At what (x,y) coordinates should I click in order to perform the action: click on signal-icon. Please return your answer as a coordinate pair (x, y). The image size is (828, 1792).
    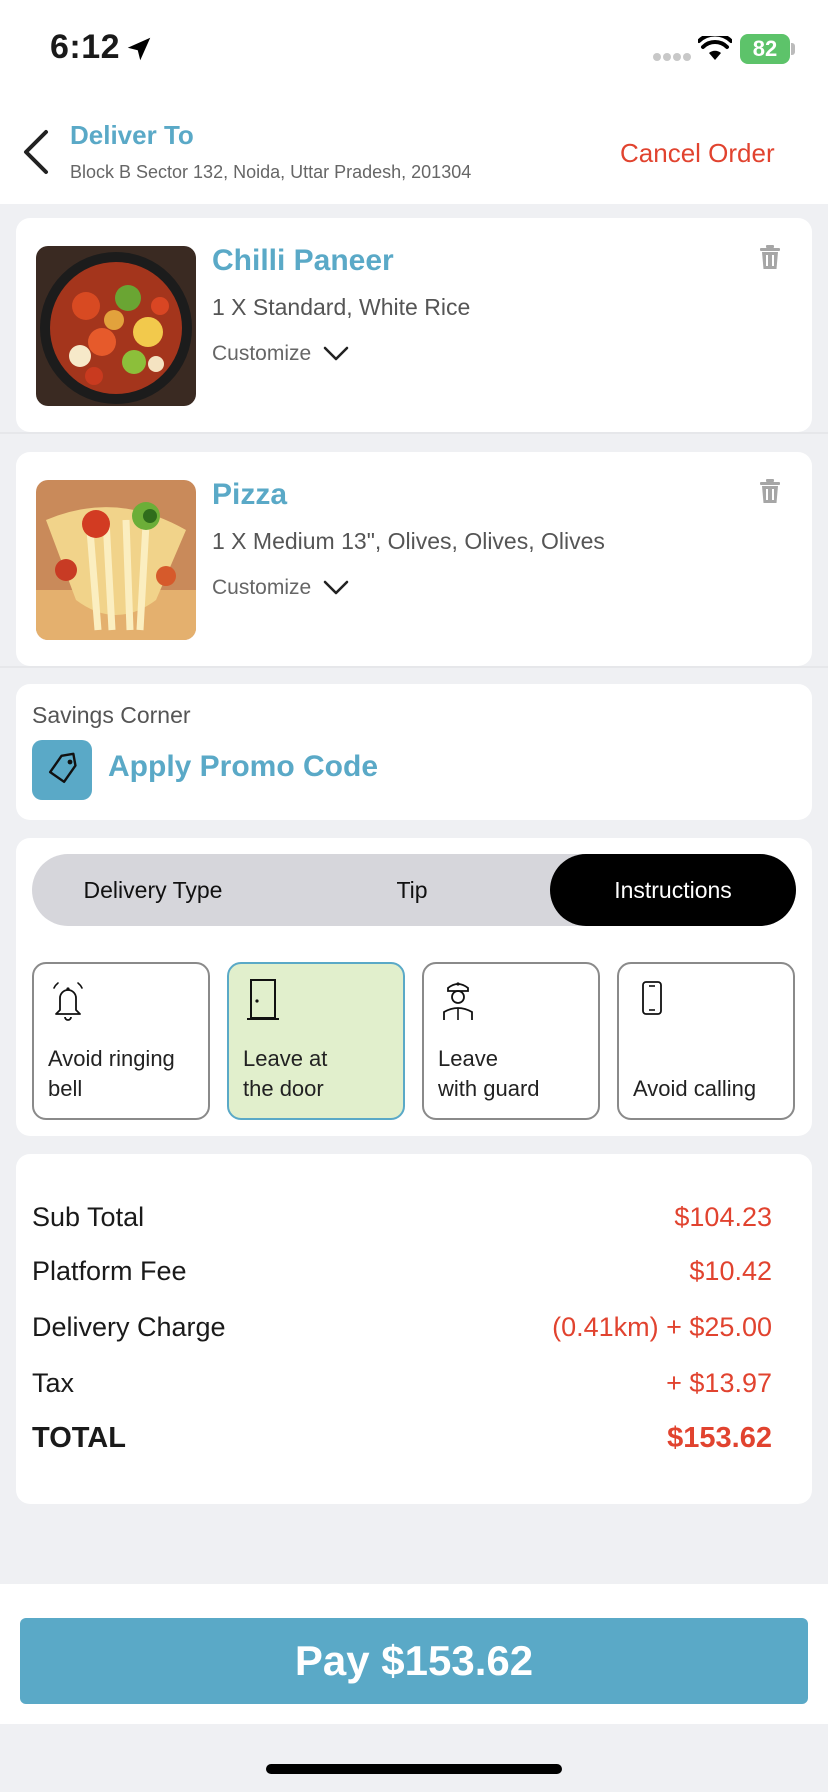
    Looking at the image, I should click on (672, 57).